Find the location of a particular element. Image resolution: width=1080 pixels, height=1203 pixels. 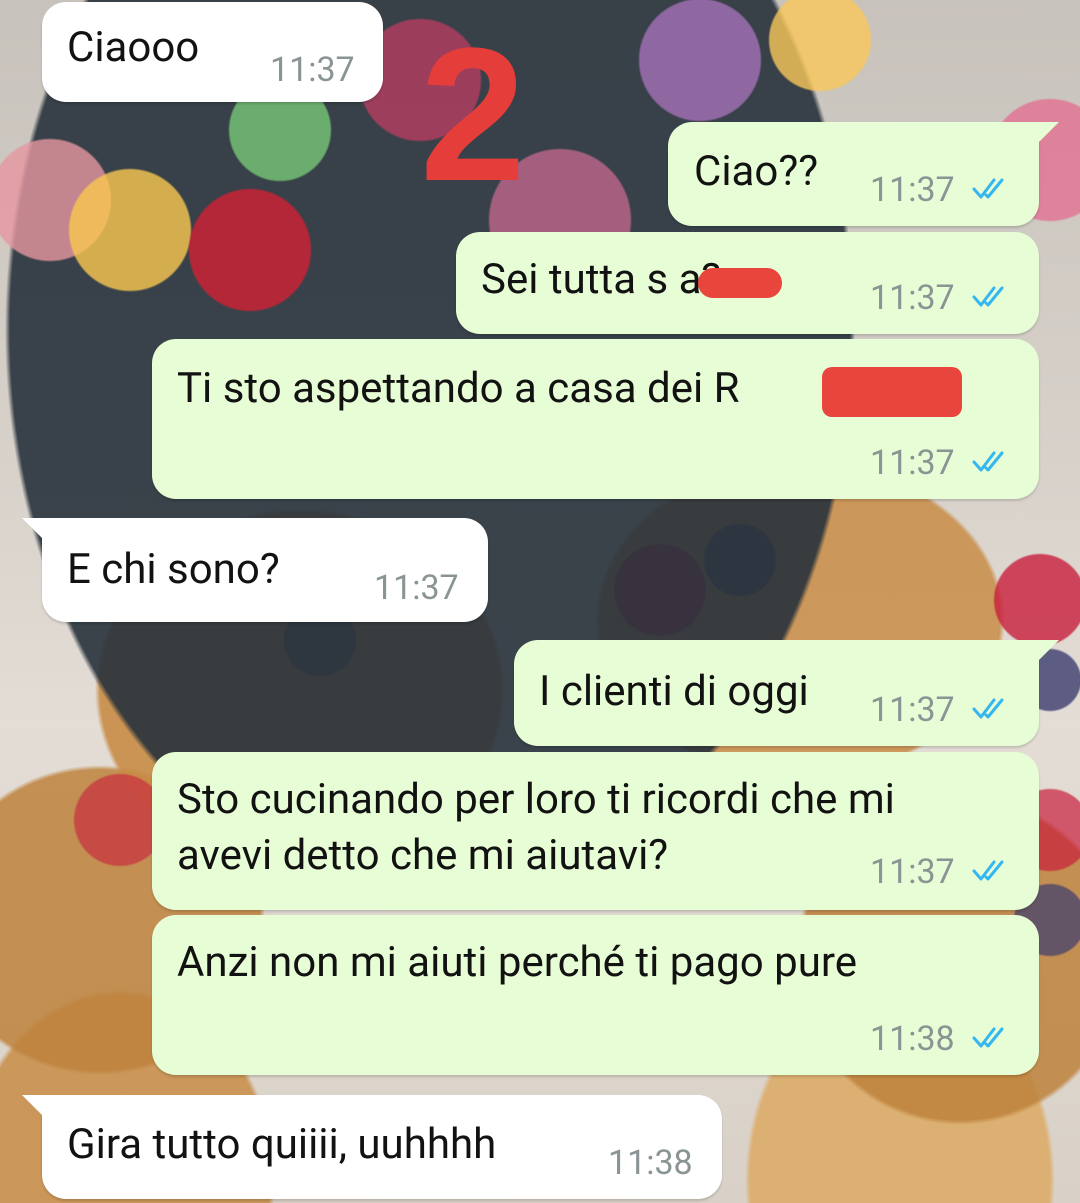

message-text: E chi sono? is located at coordinates (173, 569).